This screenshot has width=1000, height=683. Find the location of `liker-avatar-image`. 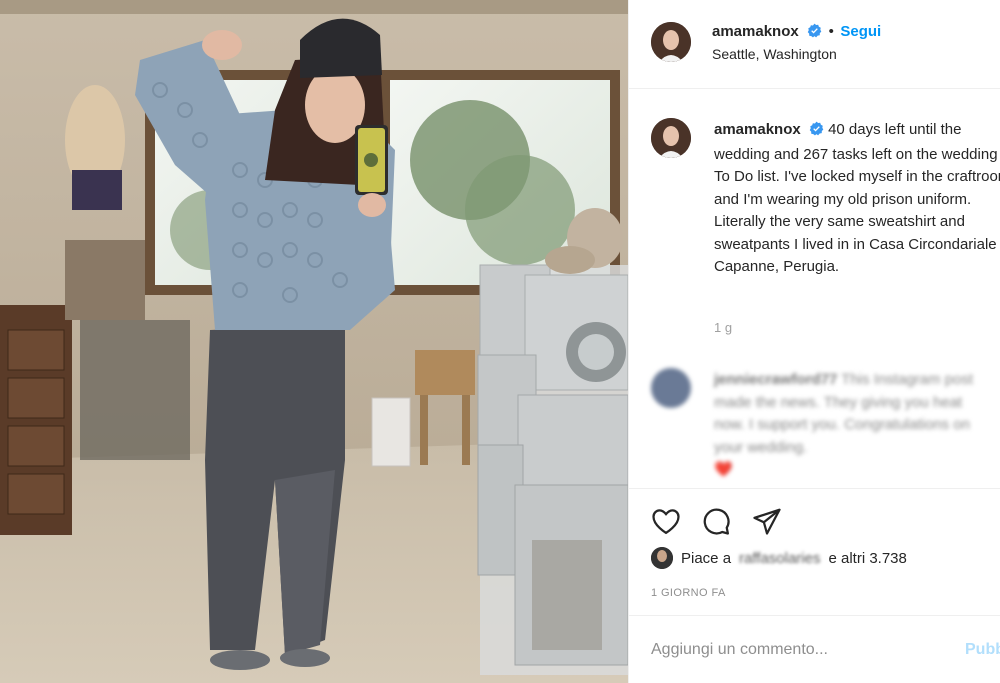

liker-avatar-image is located at coordinates (662, 558).